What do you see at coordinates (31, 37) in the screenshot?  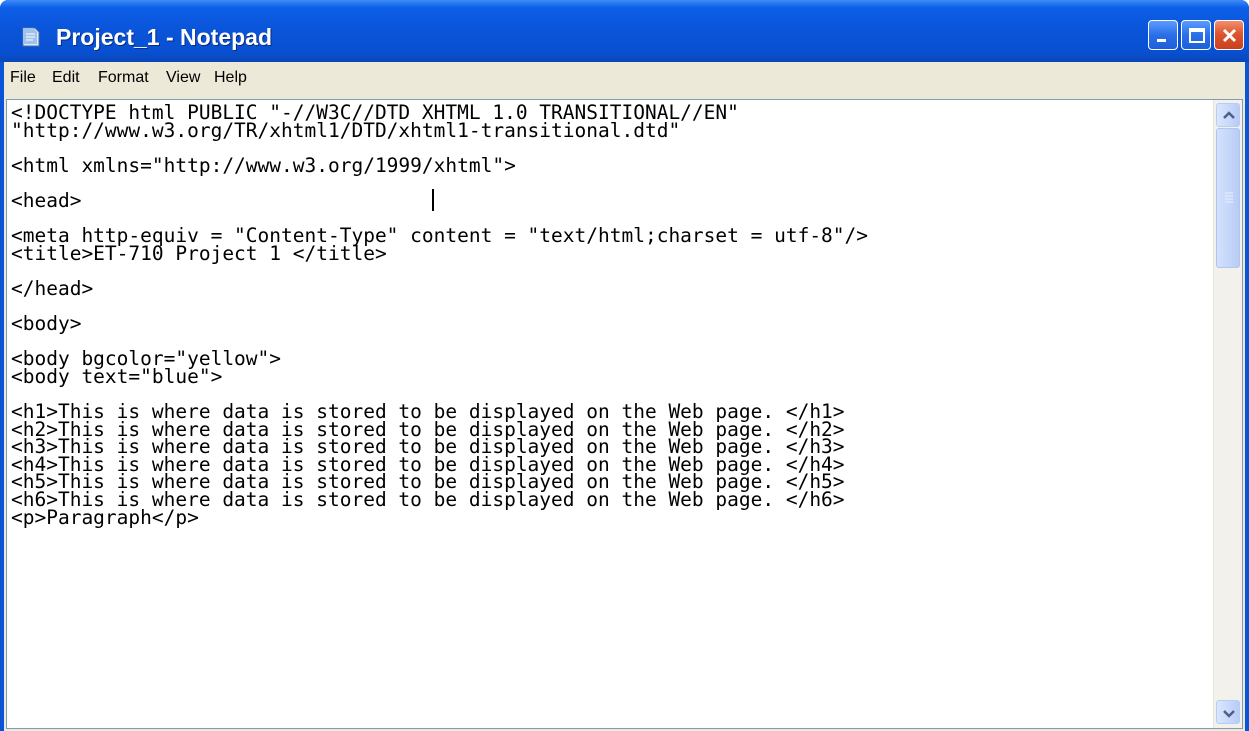 I see `notepad-icon` at bounding box center [31, 37].